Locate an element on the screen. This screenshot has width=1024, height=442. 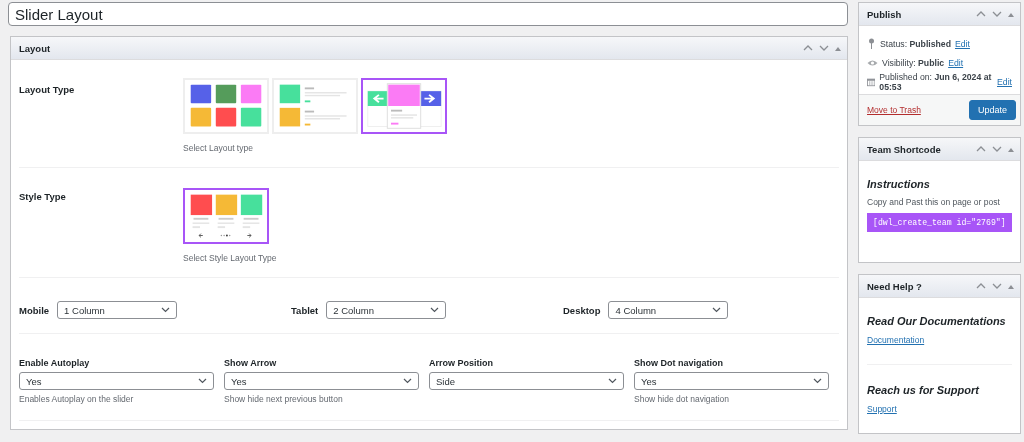
field-label: Show Arrow is located at coordinates (251, 363).